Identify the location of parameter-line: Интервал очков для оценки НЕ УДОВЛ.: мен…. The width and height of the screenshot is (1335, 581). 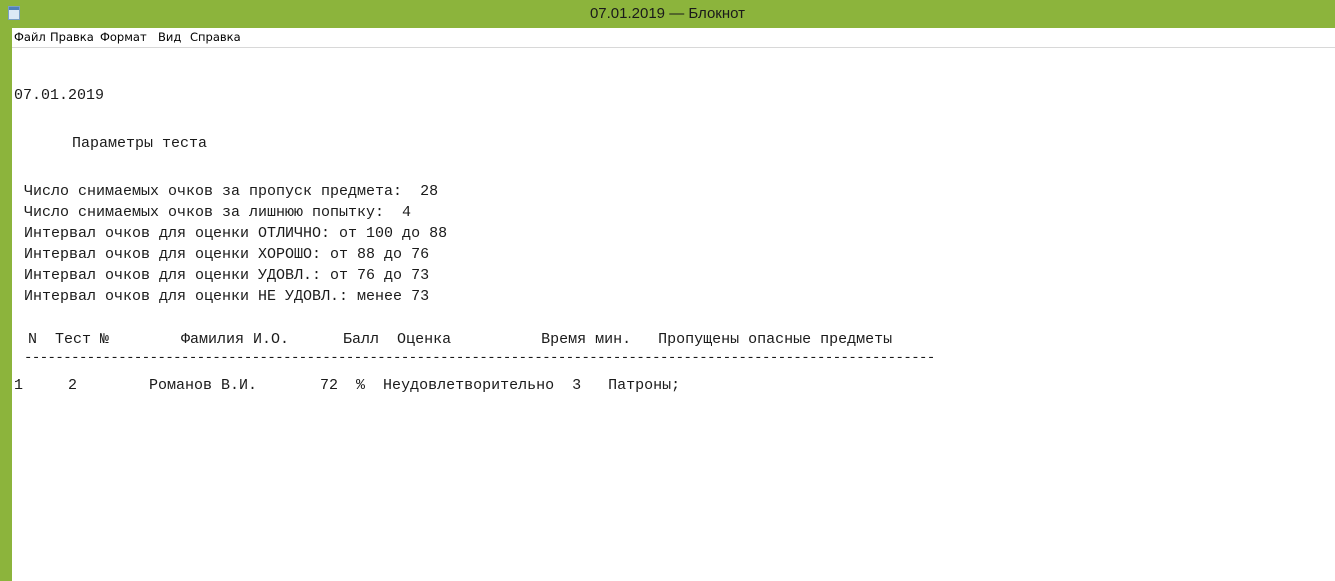
(227, 296).